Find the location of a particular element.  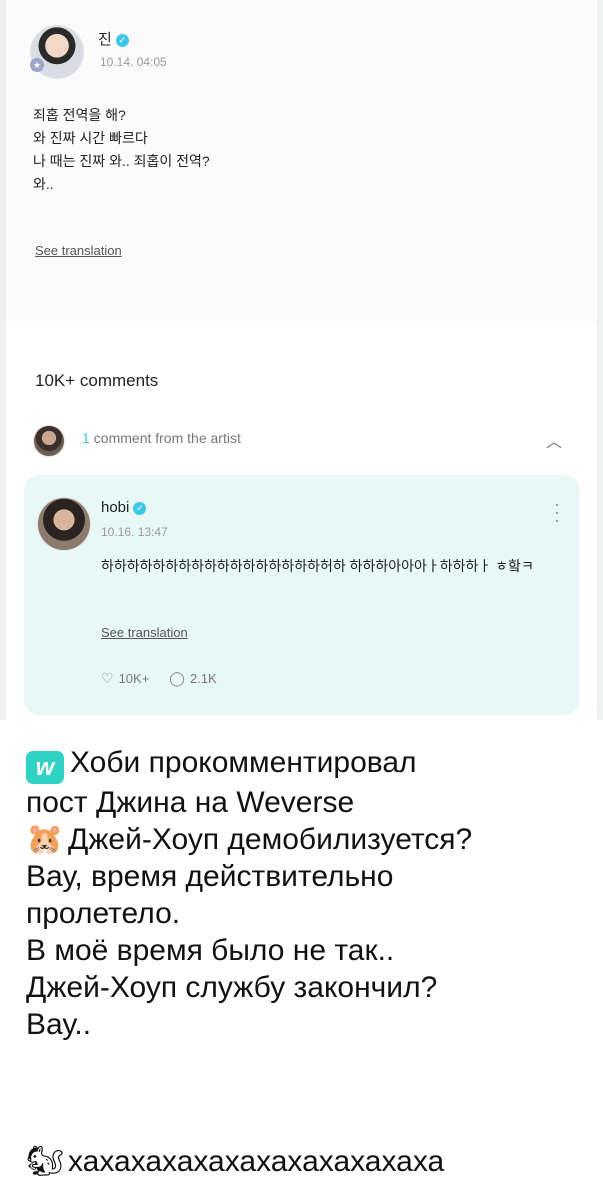

comment-time: 10.16. 13:47 is located at coordinates (134, 532).